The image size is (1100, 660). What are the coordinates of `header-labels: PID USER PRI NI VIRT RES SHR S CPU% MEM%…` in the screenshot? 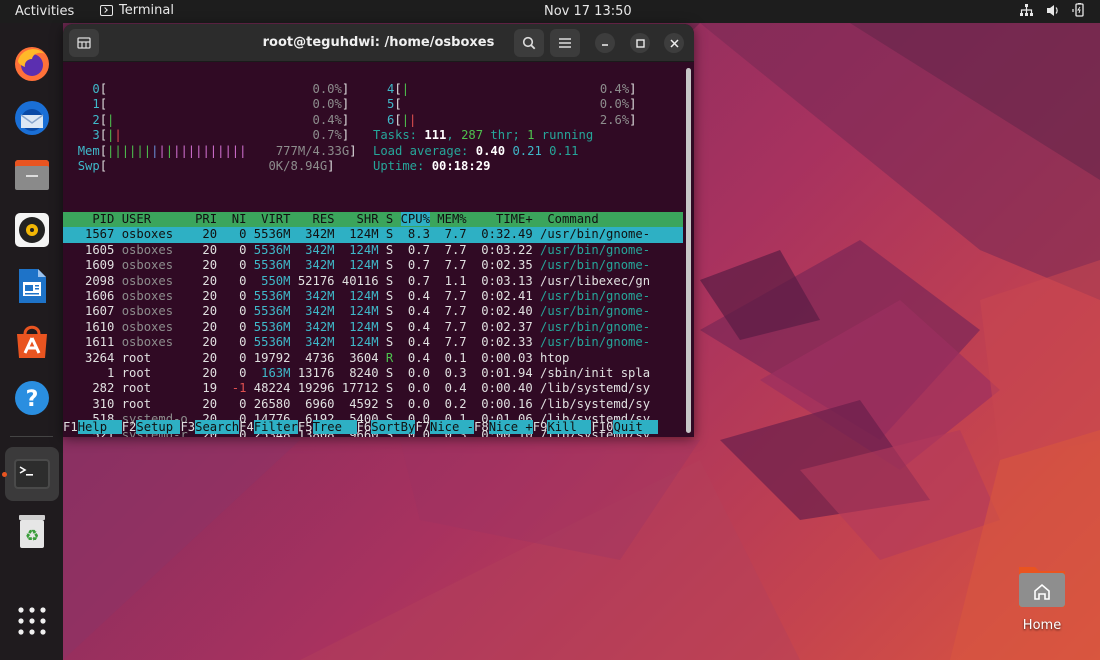 It's located at (331, 219).